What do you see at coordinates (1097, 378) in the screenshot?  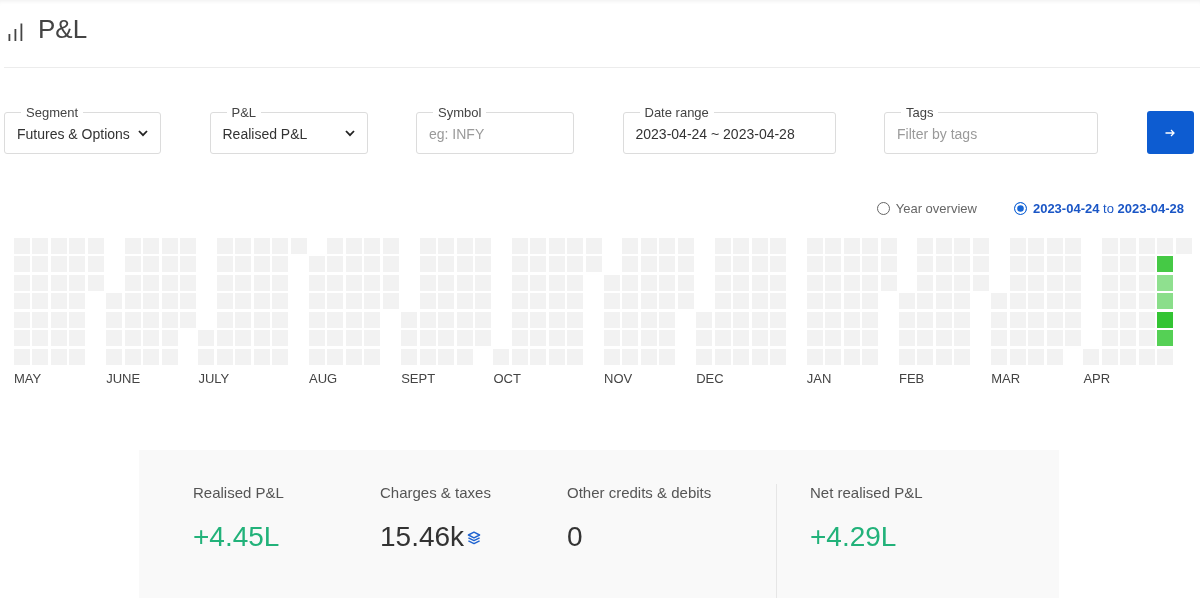 I see `month-label: APR` at bounding box center [1097, 378].